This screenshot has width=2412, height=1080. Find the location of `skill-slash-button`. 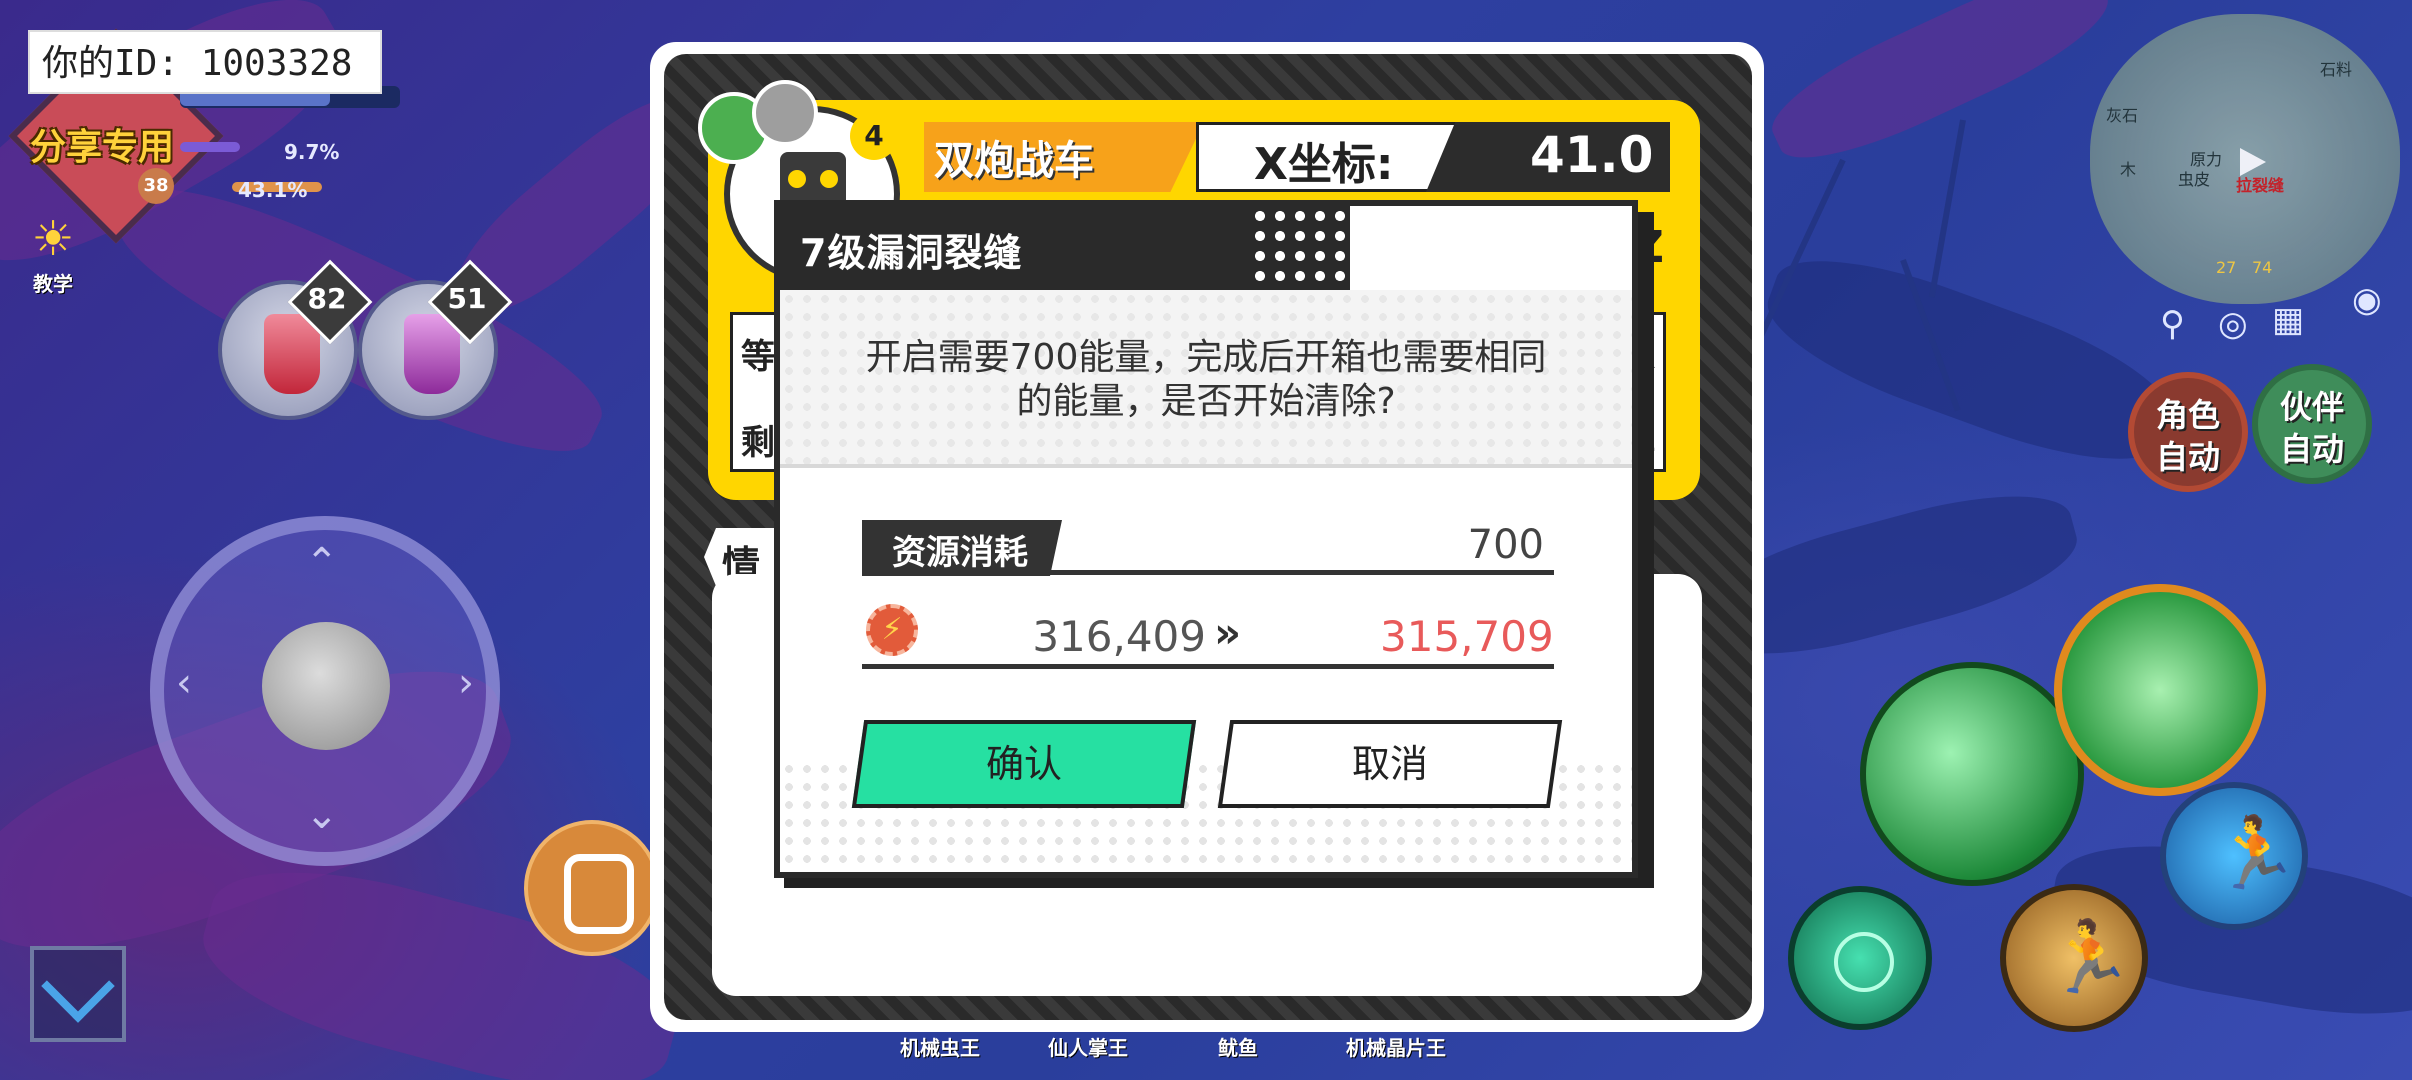

skill-slash-button is located at coordinates (2160, 690).